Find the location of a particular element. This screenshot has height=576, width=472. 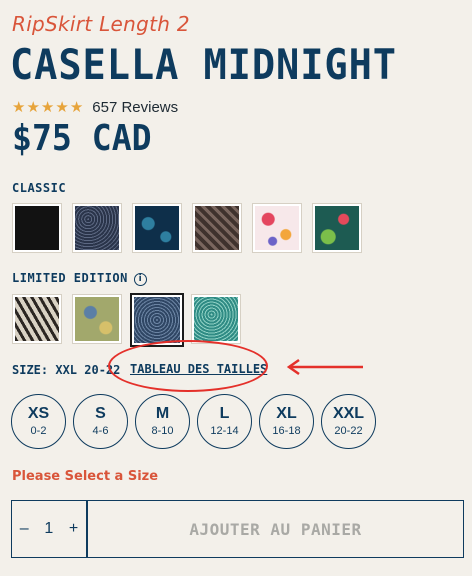

add-to-cart-button: AJOUTER AU PANIER is located at coordinates (275, 529).